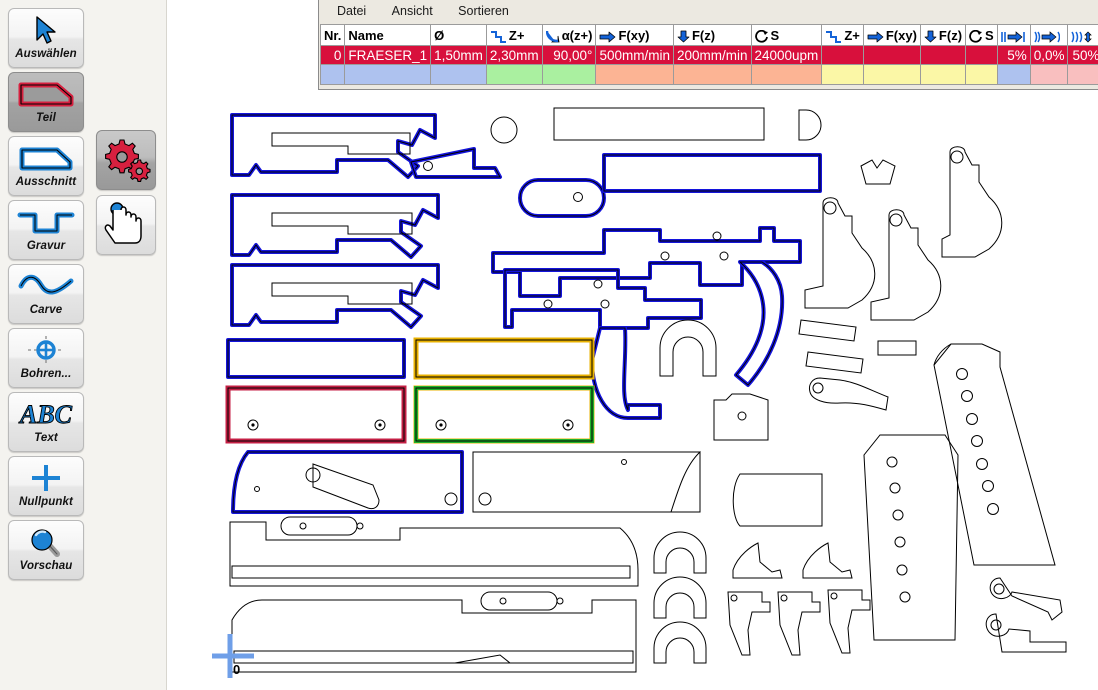 This screenshot has width=1098, height=690. I want to click on tool-label-vorschau: Vorschau, so click(46, 566).